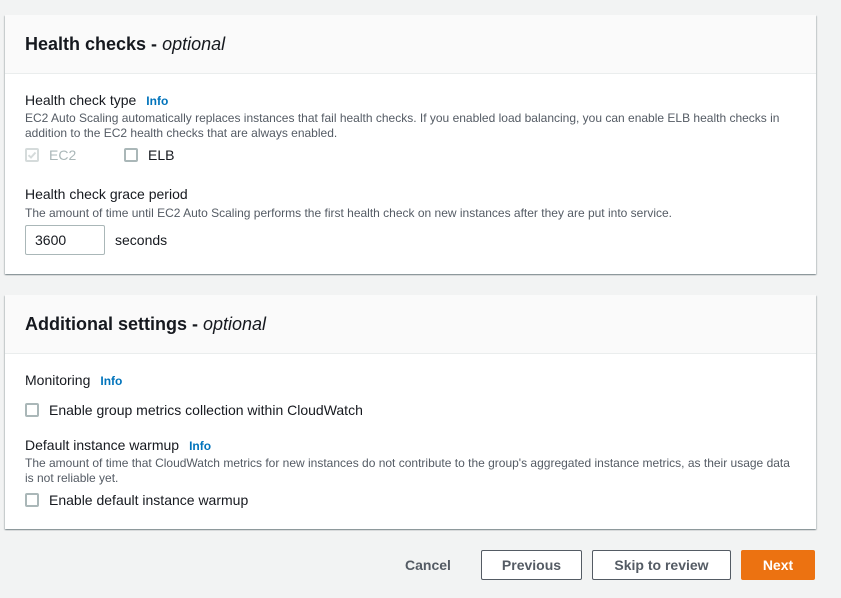 This screenshot has height=598, width=841. What do you see at coordinates (200, 446) in the screenshot?
I see `warmup-info-link: Info` at bounding box center [200, 446].